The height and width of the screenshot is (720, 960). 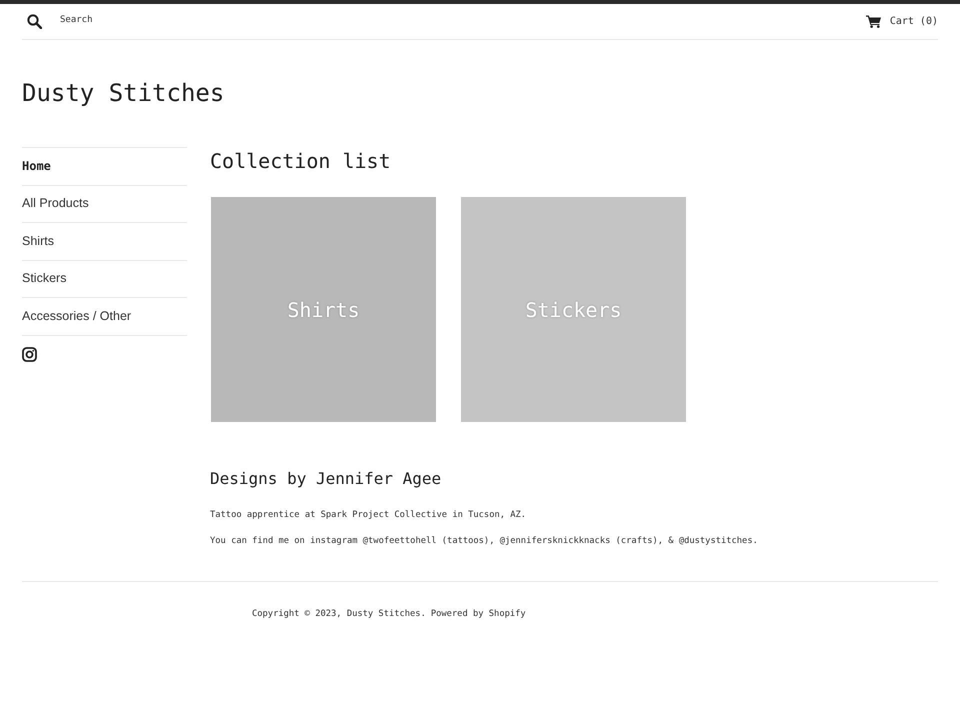 What do you see at coordinates (36, 166) in the screenshot?
I see `sidebar-link: Home` at bounding box center [36, 166].